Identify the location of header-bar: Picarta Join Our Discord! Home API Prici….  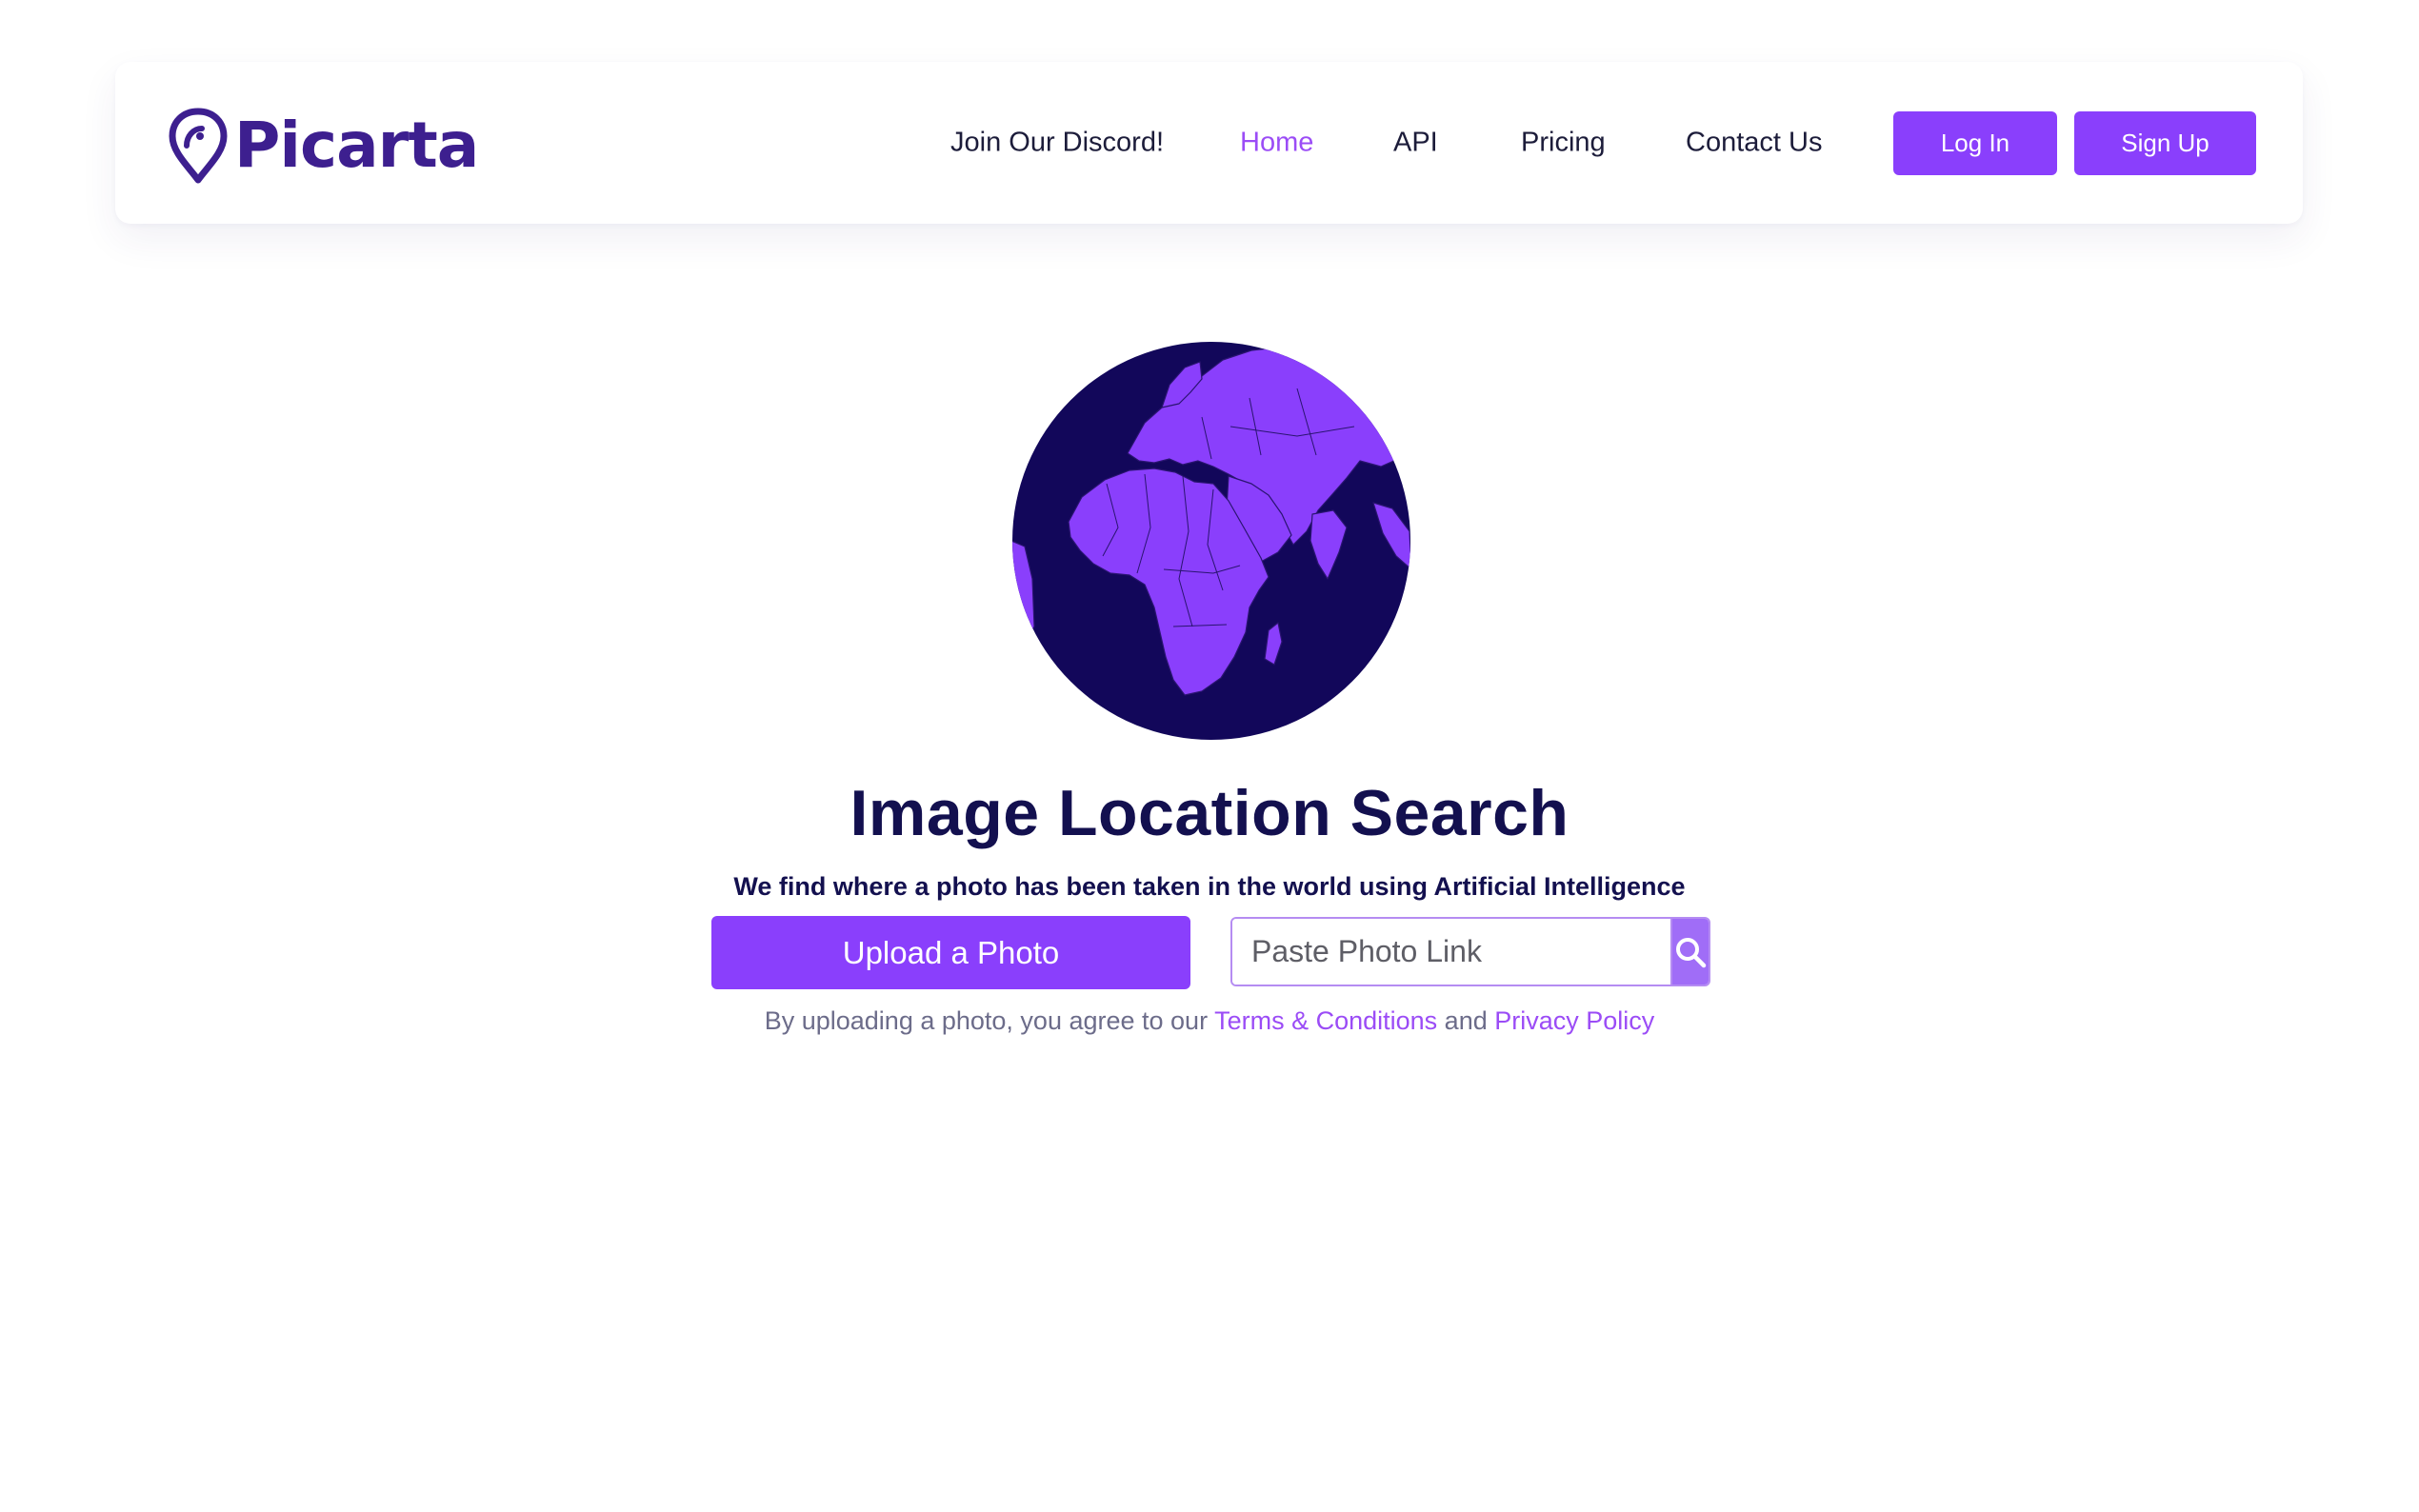
(1209, 143).